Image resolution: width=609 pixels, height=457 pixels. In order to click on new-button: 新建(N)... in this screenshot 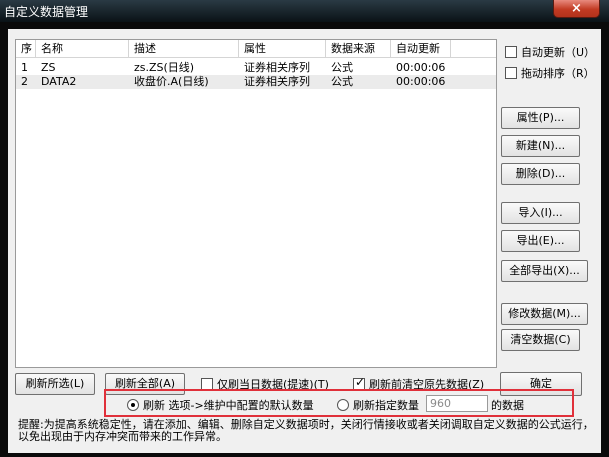, I will do `click(540, 146)`.